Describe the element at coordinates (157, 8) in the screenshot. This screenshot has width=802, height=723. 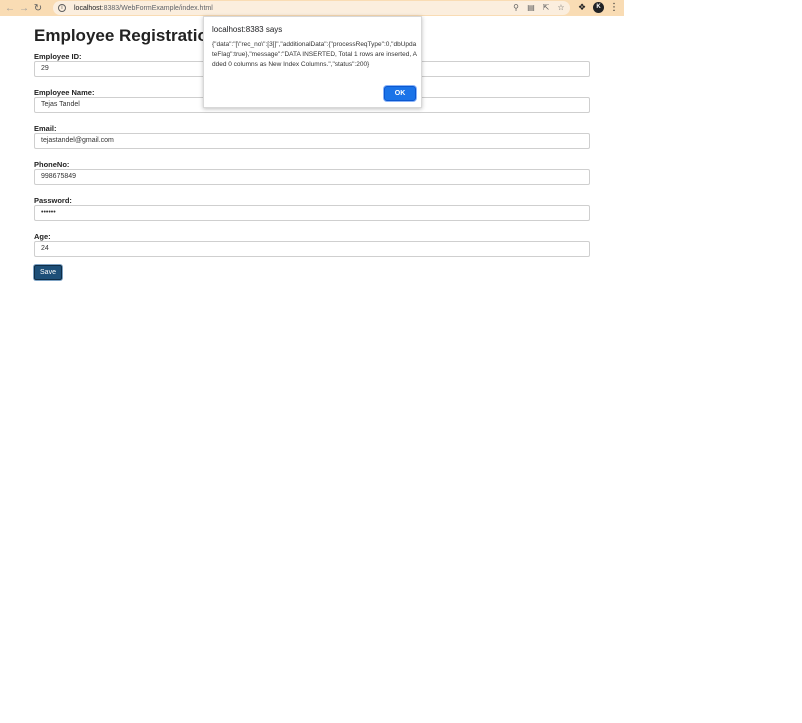
I see `url-path: :8383/WebFormExample/index.html` at that location.